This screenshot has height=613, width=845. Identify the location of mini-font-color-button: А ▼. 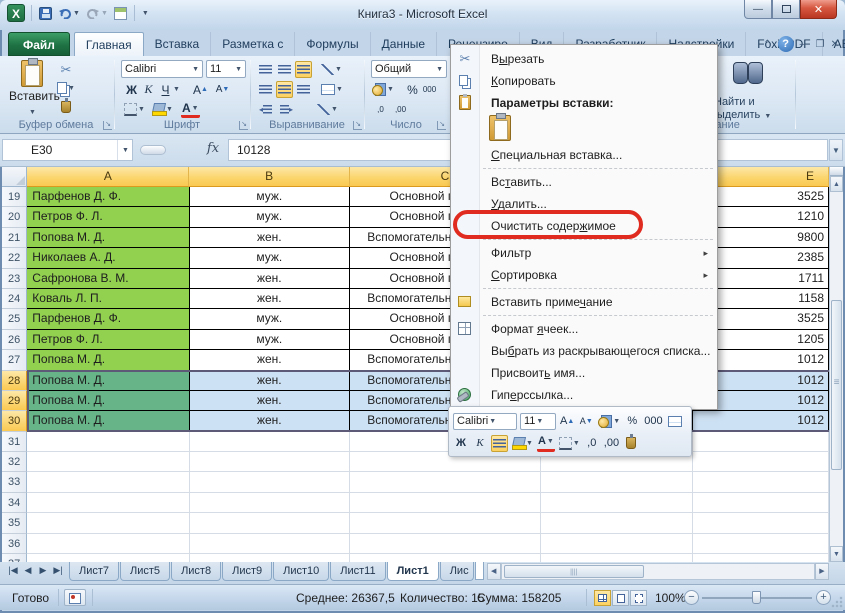
(545, 443).